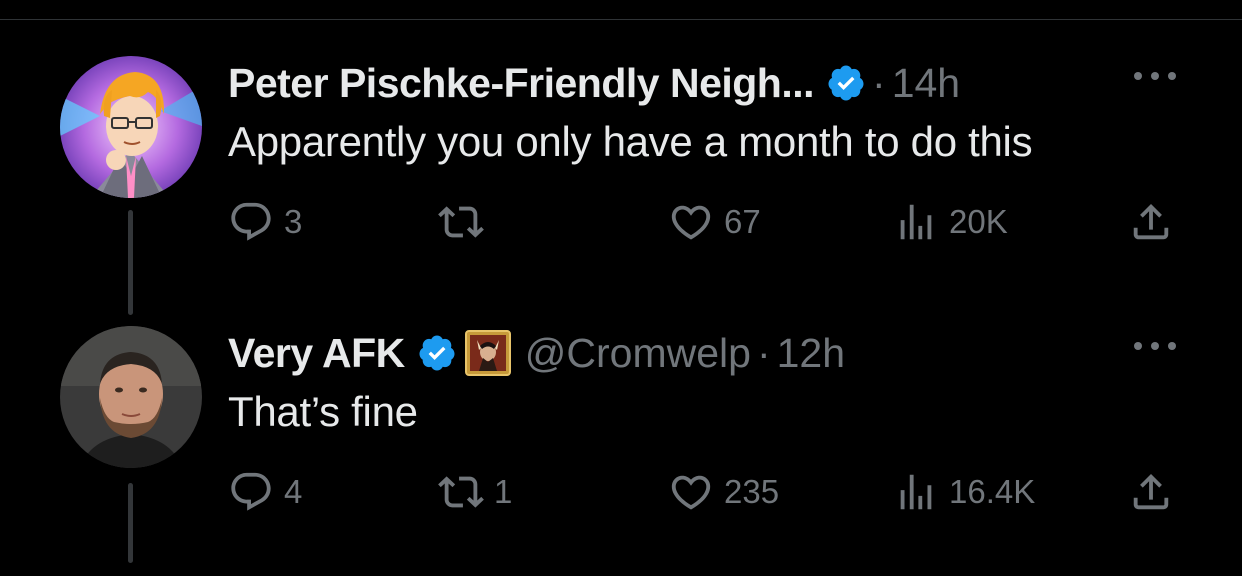 The height and width of the screenshot is (576, 1242). I want to click on like-count: 235, so click(752, 491).